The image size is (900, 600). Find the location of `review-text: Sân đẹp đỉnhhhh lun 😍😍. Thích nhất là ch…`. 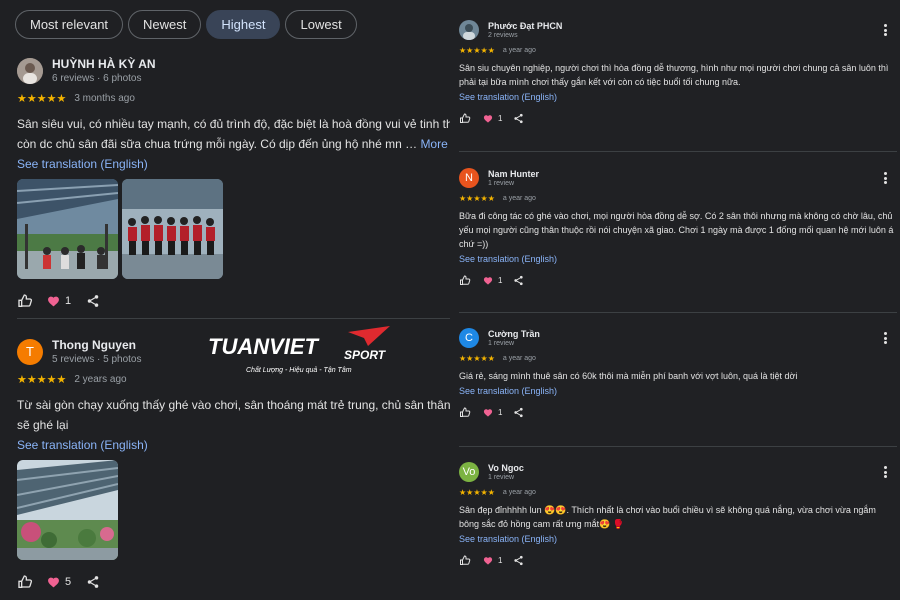

review-text: Sân đẹp đỉnhhhh lun 😍😍. Thích nhất là ch… is located at coordinates (667, 517).